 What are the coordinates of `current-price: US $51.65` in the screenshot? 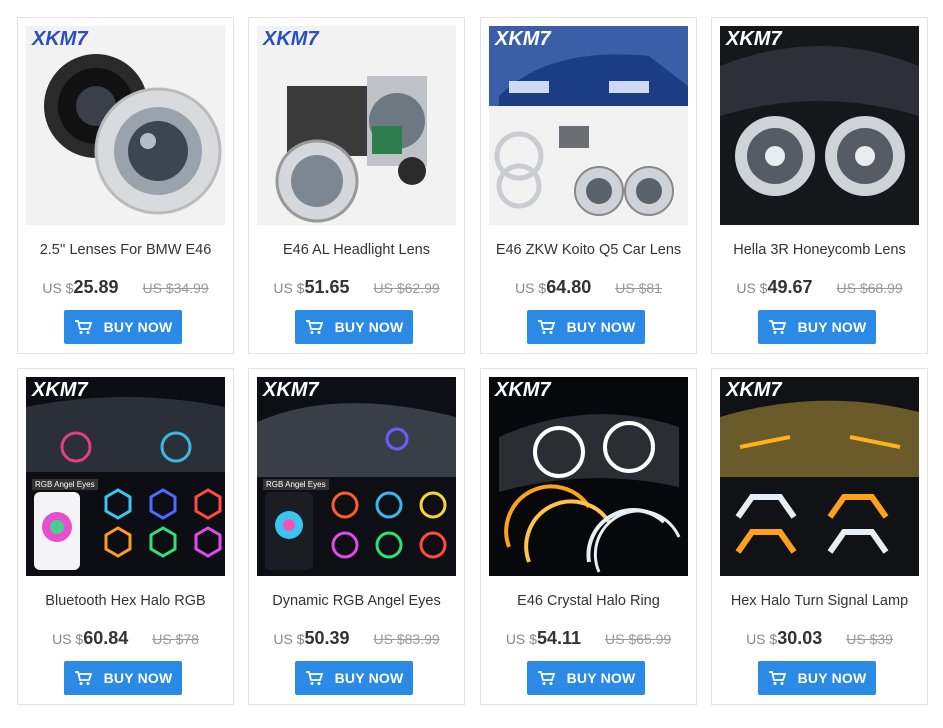 It's located at (311, 287).